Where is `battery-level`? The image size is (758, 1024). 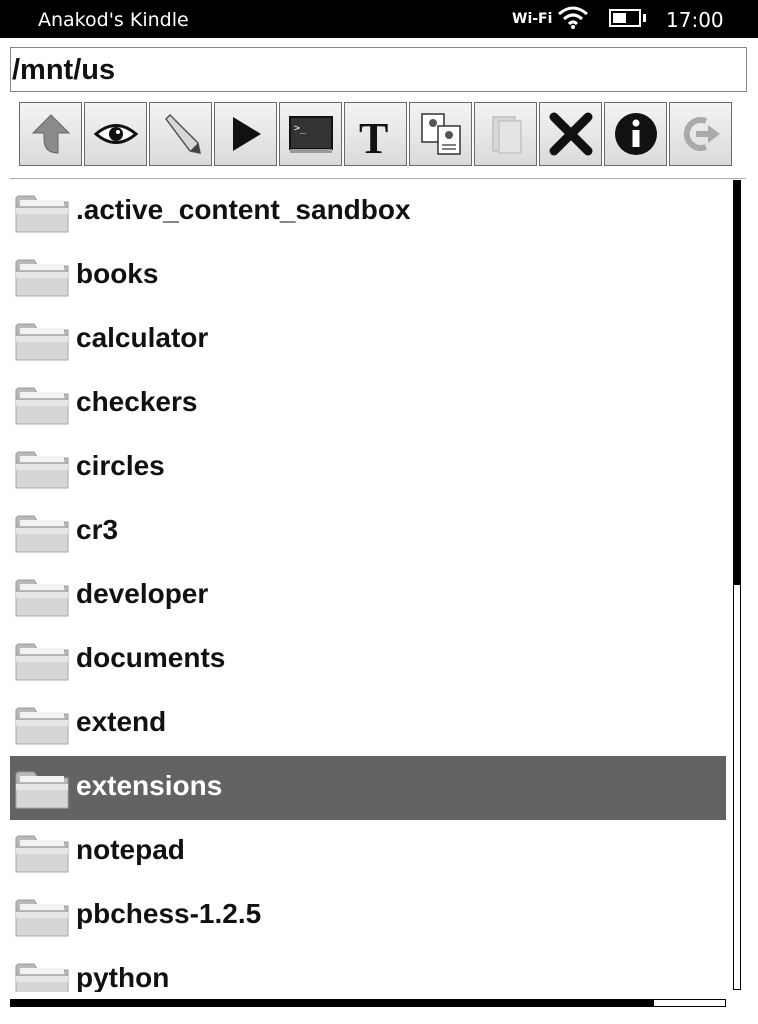 battery-level is located at coordinates (619, 18).